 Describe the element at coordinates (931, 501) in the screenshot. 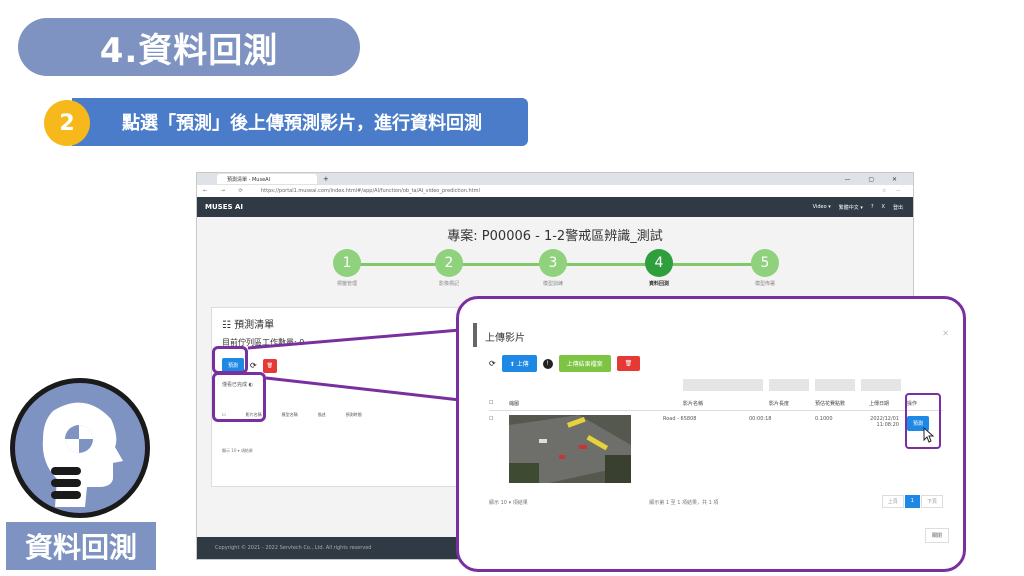

I see `next-page-button: 下頁` at that location.